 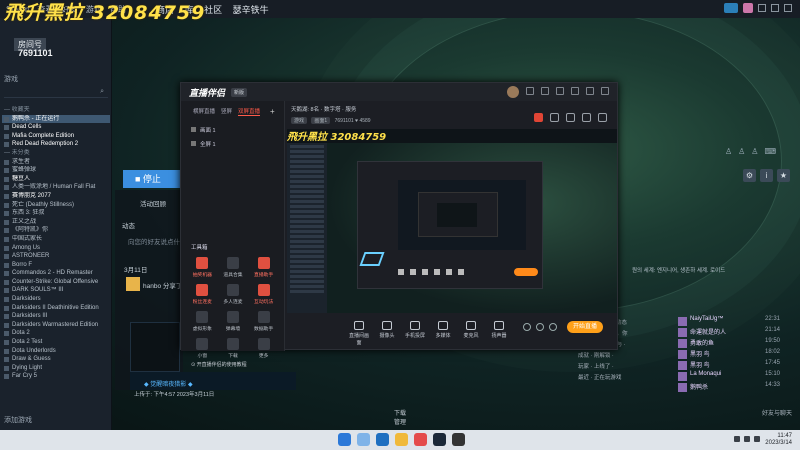 I want to click on eye-icon, so click(x=193, y=129).